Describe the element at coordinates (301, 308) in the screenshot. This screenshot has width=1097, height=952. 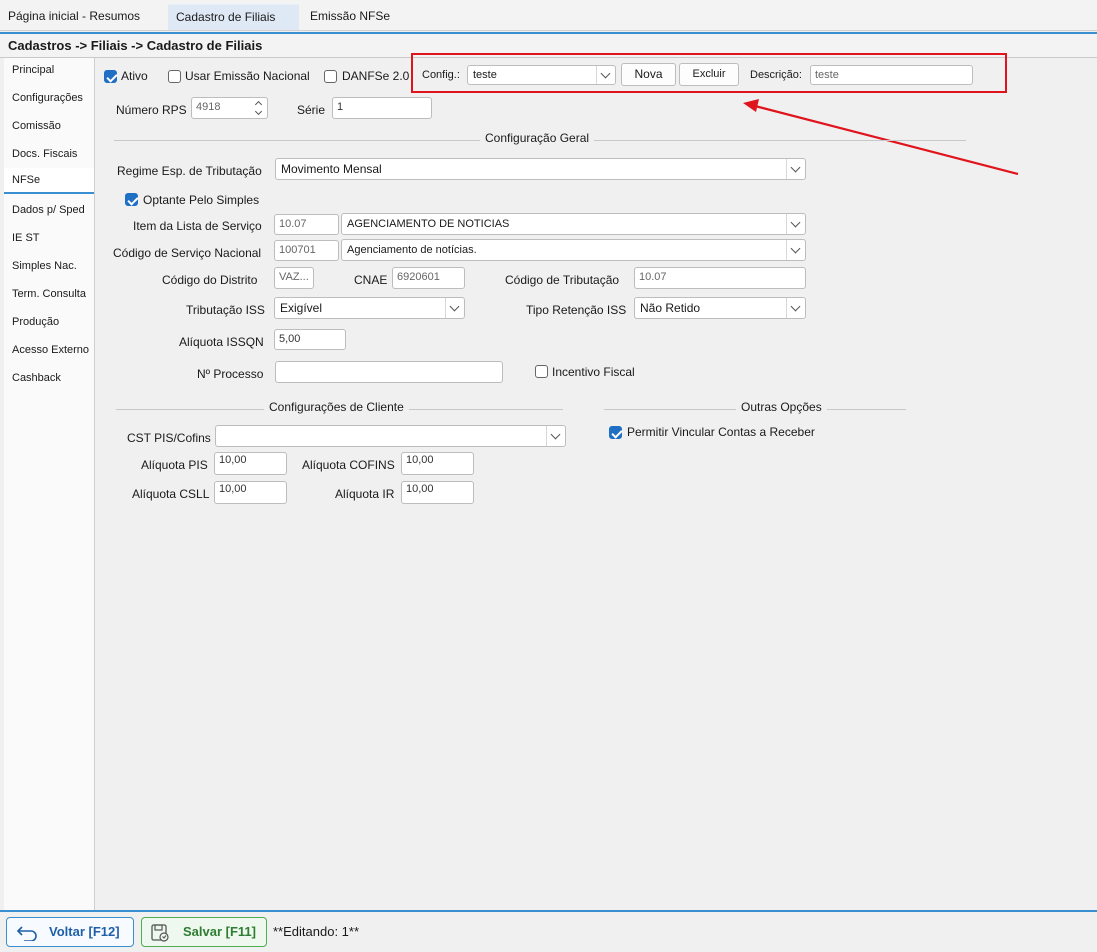
I see `trib-iss-select-value: Exigível` at that location.